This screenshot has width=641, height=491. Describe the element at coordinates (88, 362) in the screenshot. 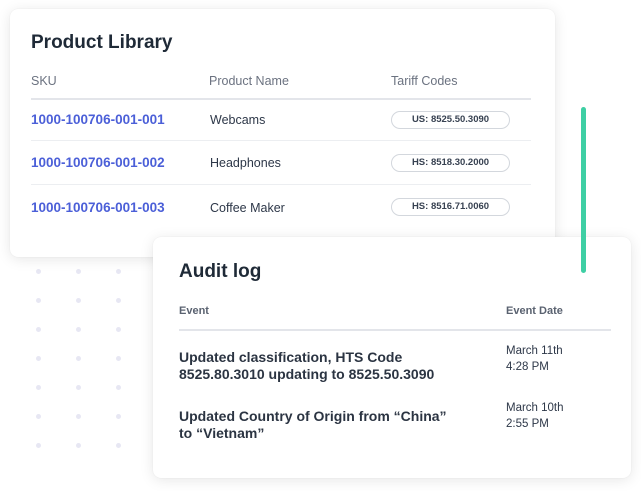

I see `dot-pattern` at that location.